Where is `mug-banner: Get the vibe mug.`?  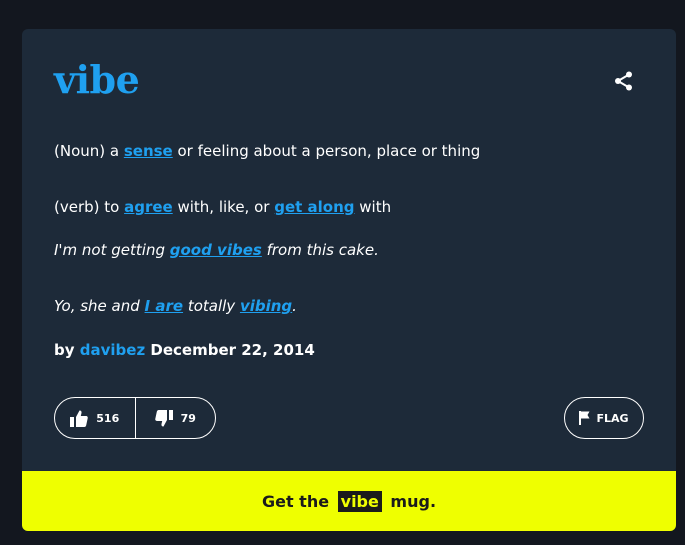
mug-banner: Get the vibe mug. is located at coordinates (349, 501).